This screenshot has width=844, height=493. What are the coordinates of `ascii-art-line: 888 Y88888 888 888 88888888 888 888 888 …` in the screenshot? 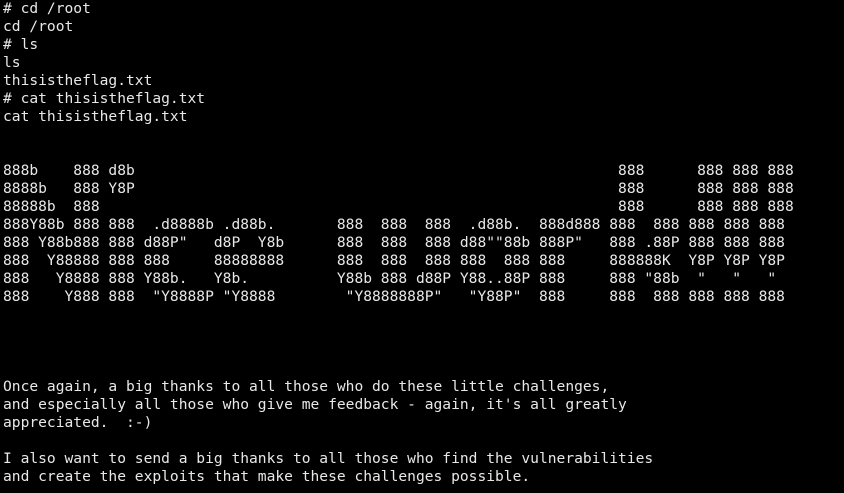 It's located at (394, 260).